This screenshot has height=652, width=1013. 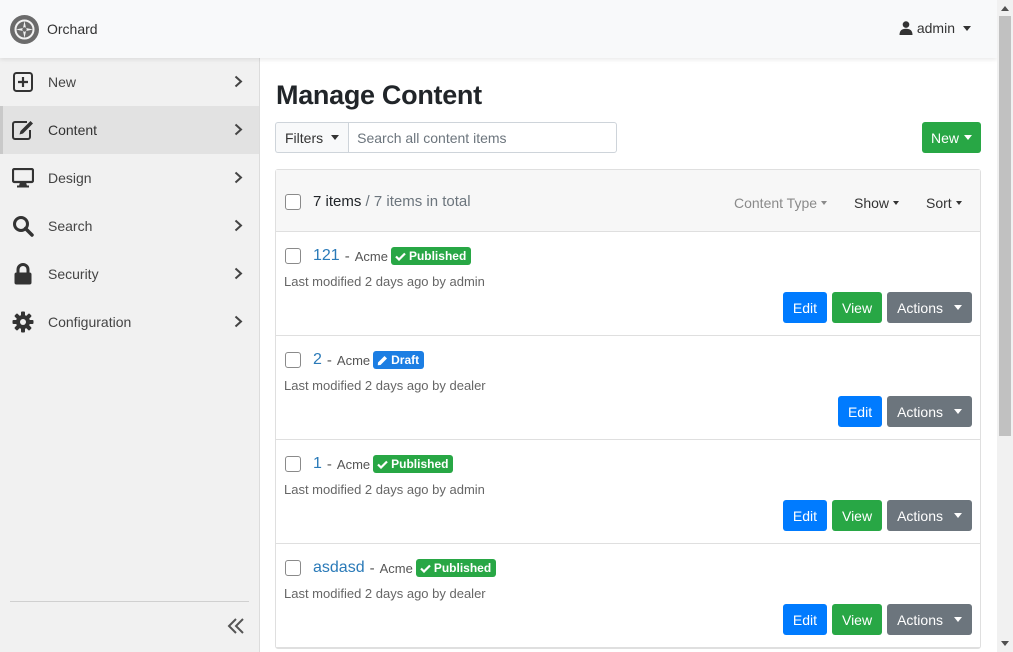 What do you see at coordinates (379, 95) in the screenshot?
I see `page-title: Manage Content` at bounding box center [379, 95].